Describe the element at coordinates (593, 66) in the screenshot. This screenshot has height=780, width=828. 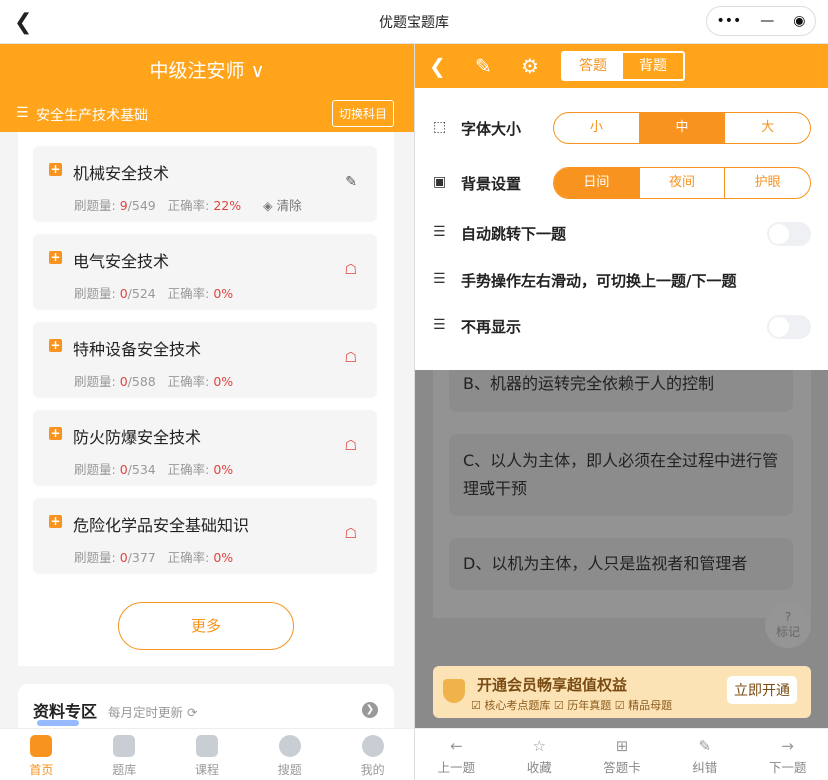
I see `tab-answer: 答题` at that location.